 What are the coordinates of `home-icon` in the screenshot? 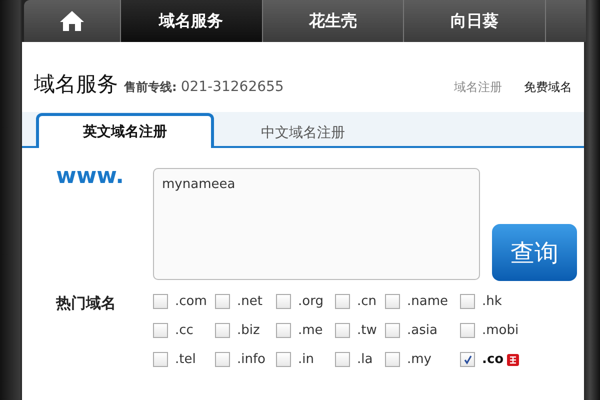 It's located at (71, 21).